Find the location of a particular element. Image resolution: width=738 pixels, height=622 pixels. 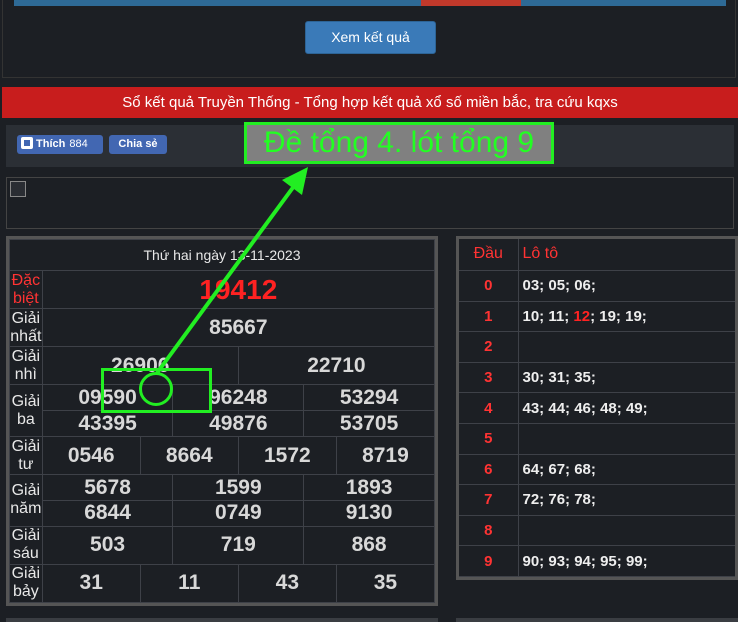

prize-number: 6844 is located at coordinates (107, 513).